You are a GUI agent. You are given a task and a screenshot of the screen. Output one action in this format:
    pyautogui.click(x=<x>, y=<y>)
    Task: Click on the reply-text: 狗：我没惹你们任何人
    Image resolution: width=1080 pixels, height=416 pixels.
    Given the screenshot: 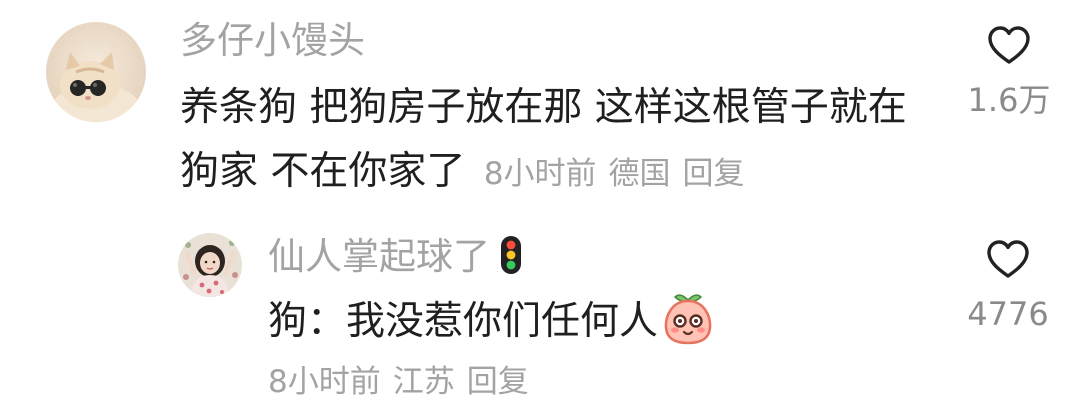 What is the action you would take?
    pyautogui.click(x=492, y=322)
    